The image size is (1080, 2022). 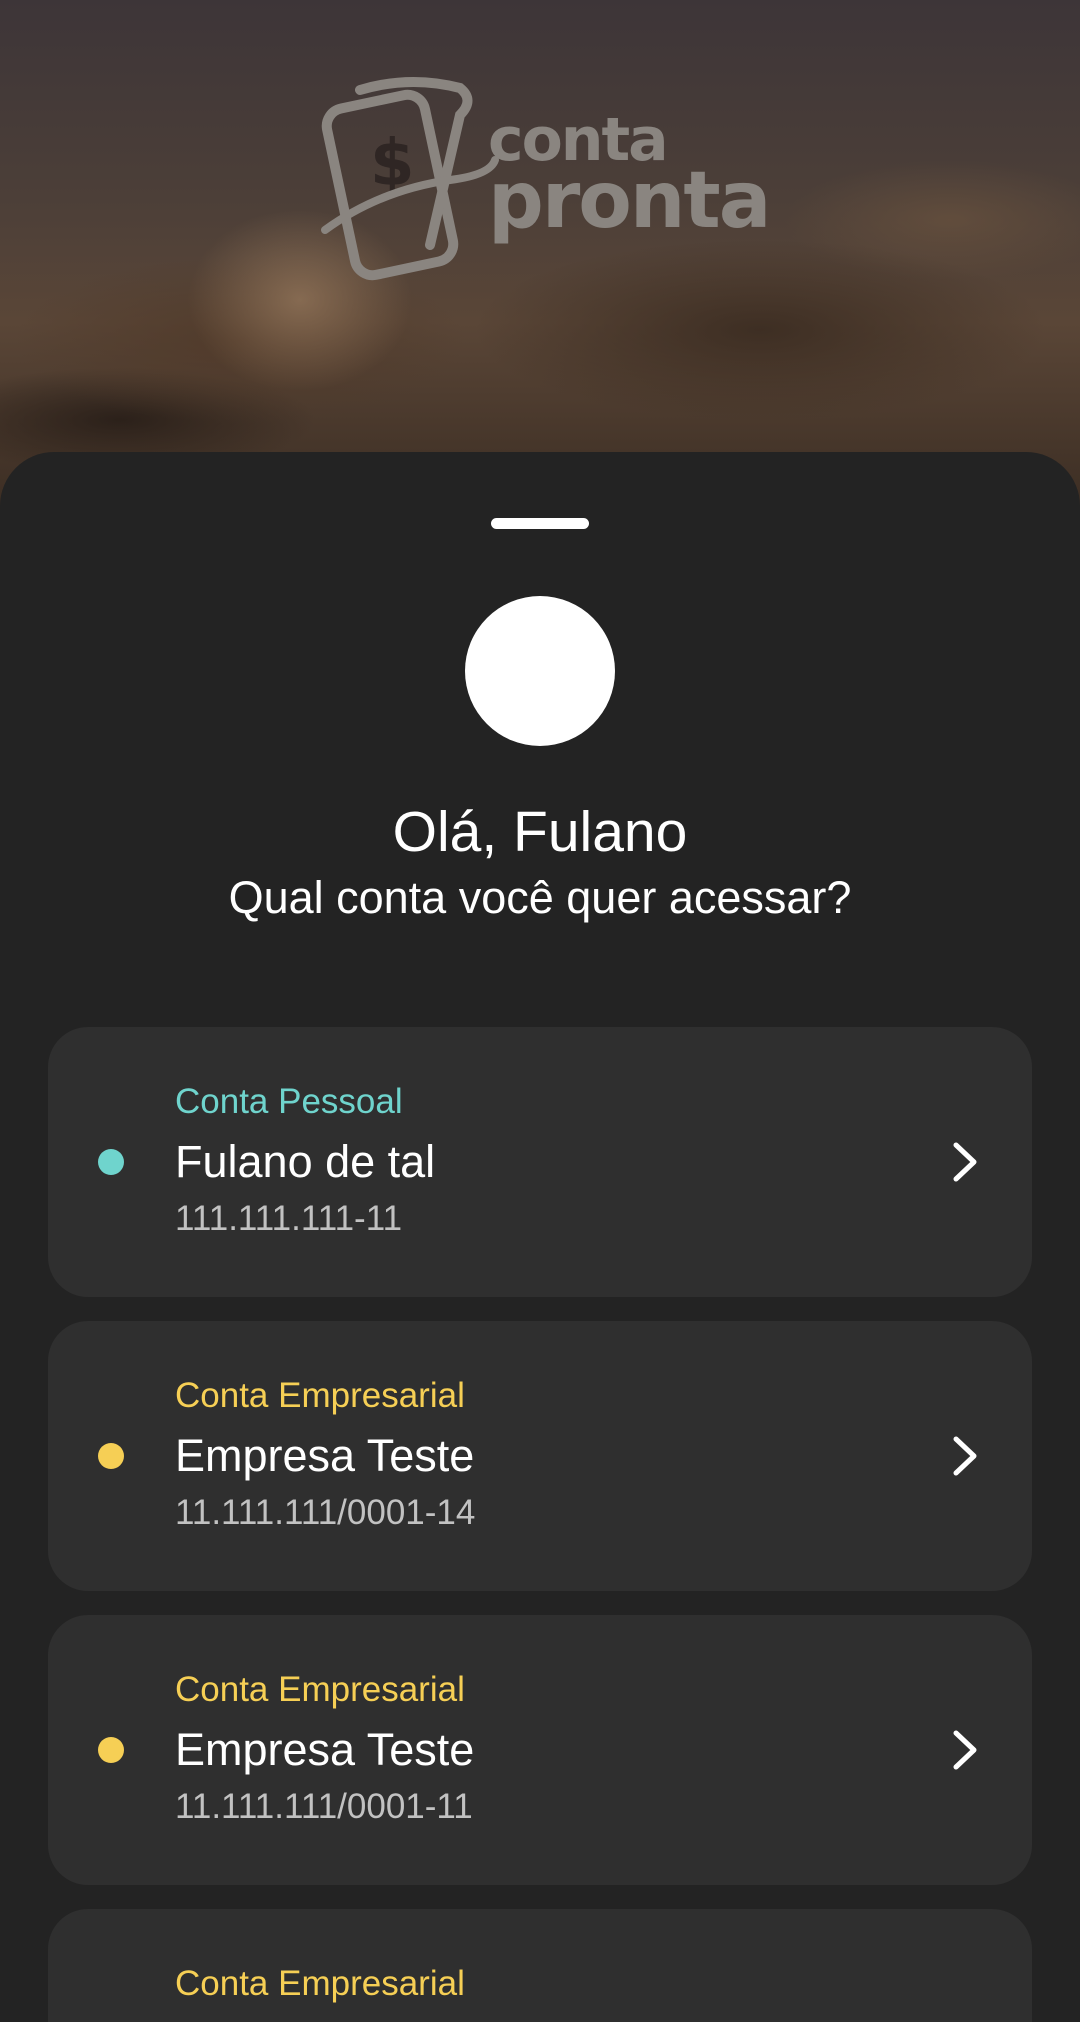 What do you see at coordinates (540, 1965) in the screenshot?
I see `account-card-business: Conta Empresarial` at bounding box center [540, 1965].